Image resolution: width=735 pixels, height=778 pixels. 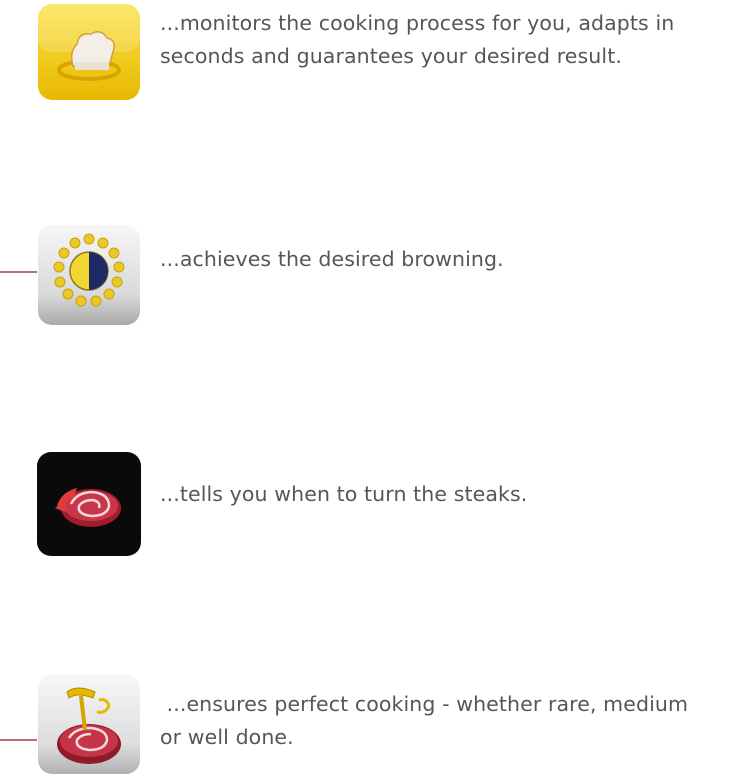 What do you see at coordinates (344, 494) in the screenshot?
I see `feature-text-turn-steaks: ...tells you when to turn the steaks.` at bounding box center [344, 494].